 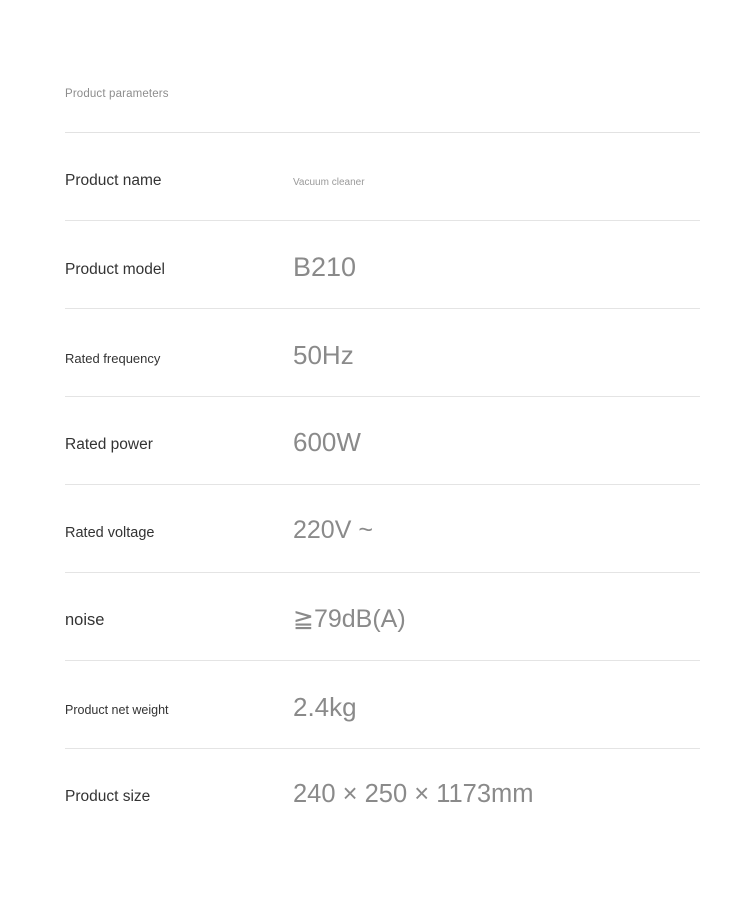 What do you see at coordinates (382, 352) in the screenshot?
I see `table-row: Rated frequency 50Hz` at bounding box center [382, 352].